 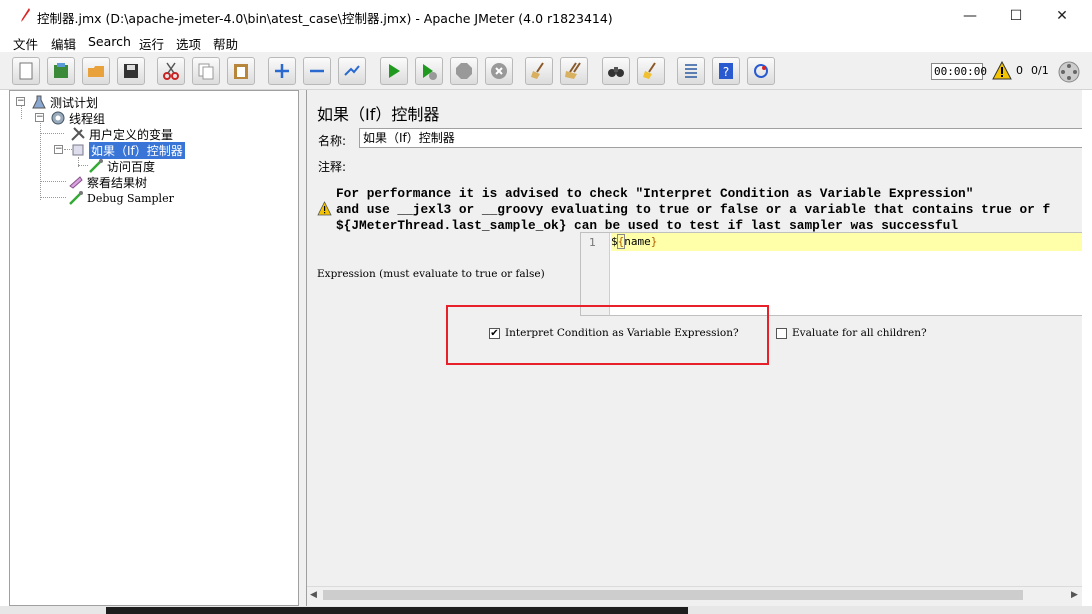 What do you see at coordinates (761, 71) in the screenshot?
I see `remote-button` at bounding box center [761, 71].